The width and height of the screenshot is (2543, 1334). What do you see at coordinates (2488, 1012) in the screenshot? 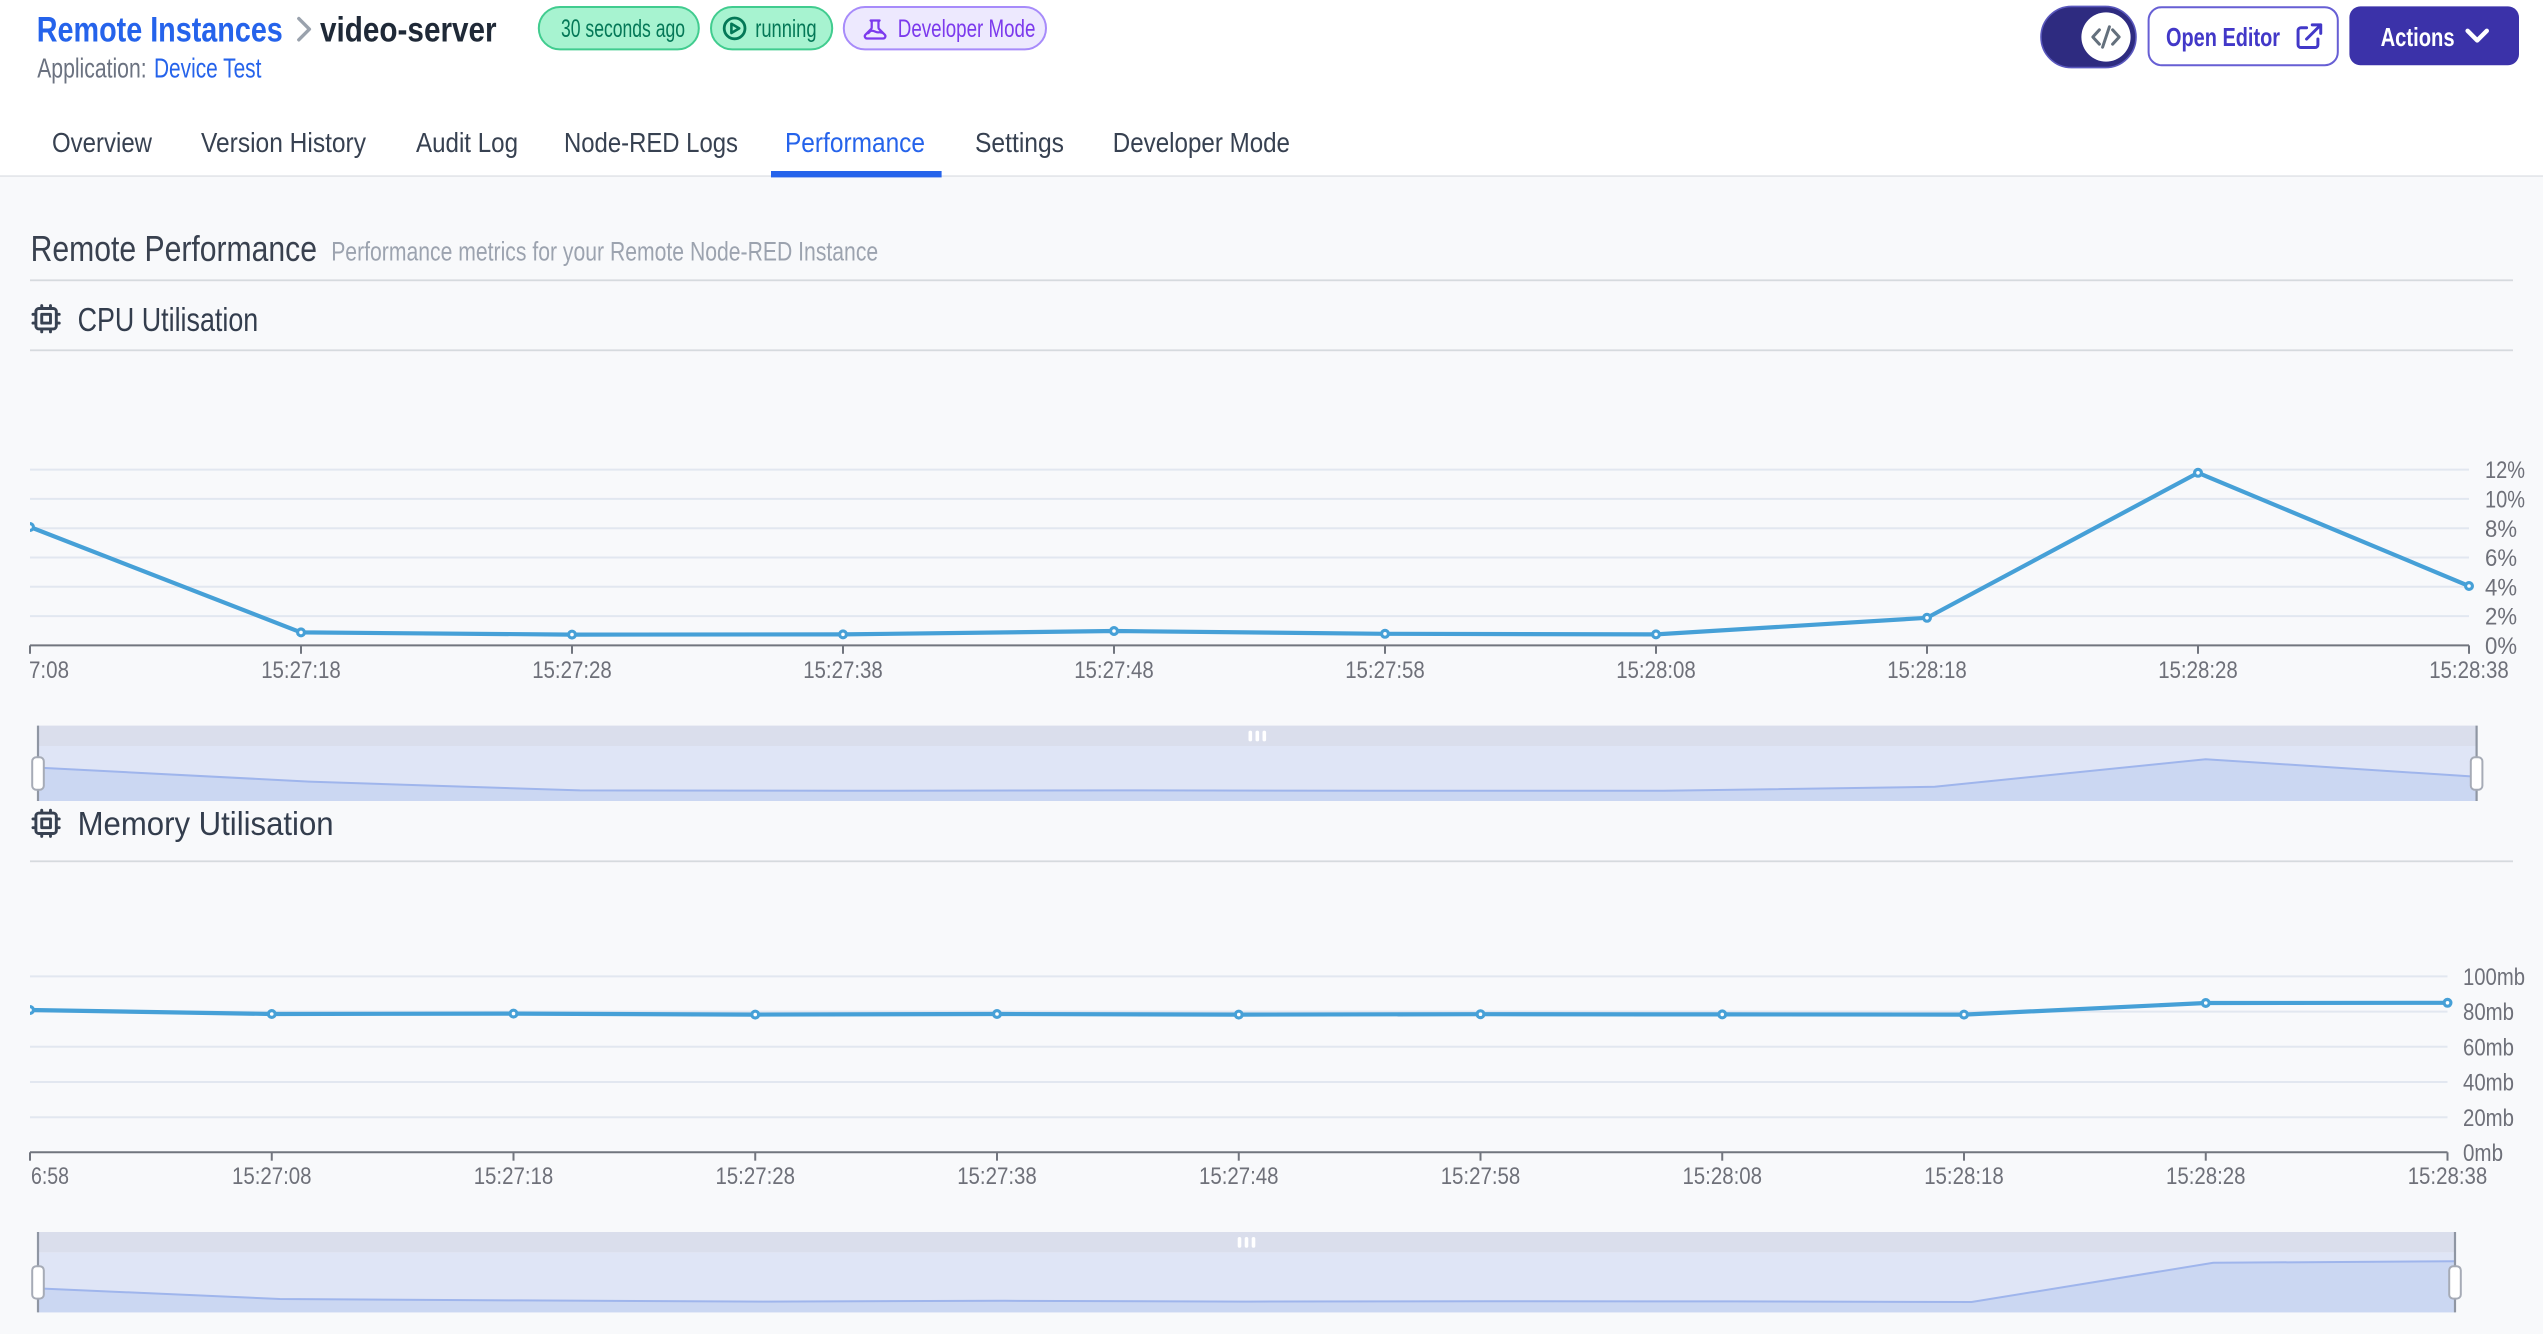
I see `svg-text: 80mb` at bounding box center [2488, 1012].